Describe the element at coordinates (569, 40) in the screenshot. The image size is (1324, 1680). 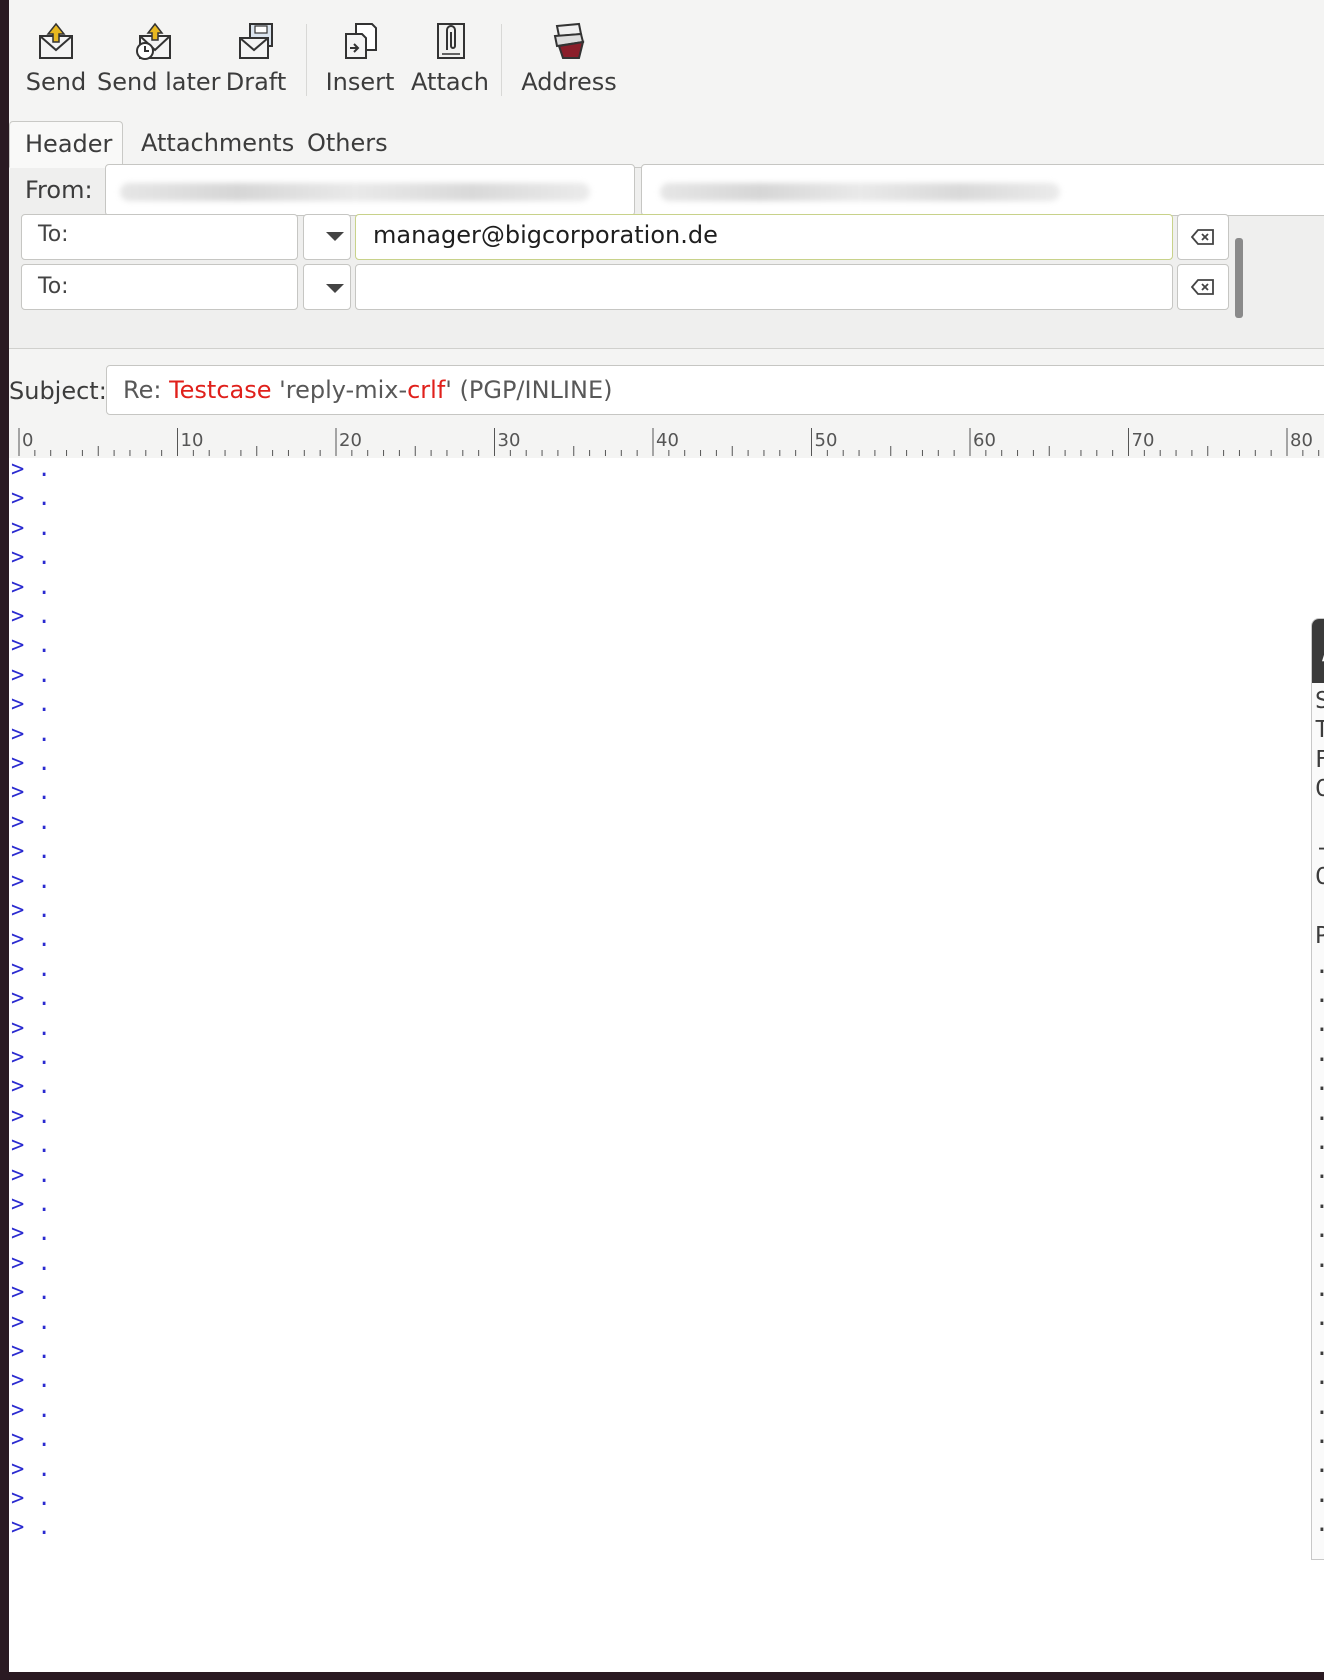
I see `address-book-icon` at that location.